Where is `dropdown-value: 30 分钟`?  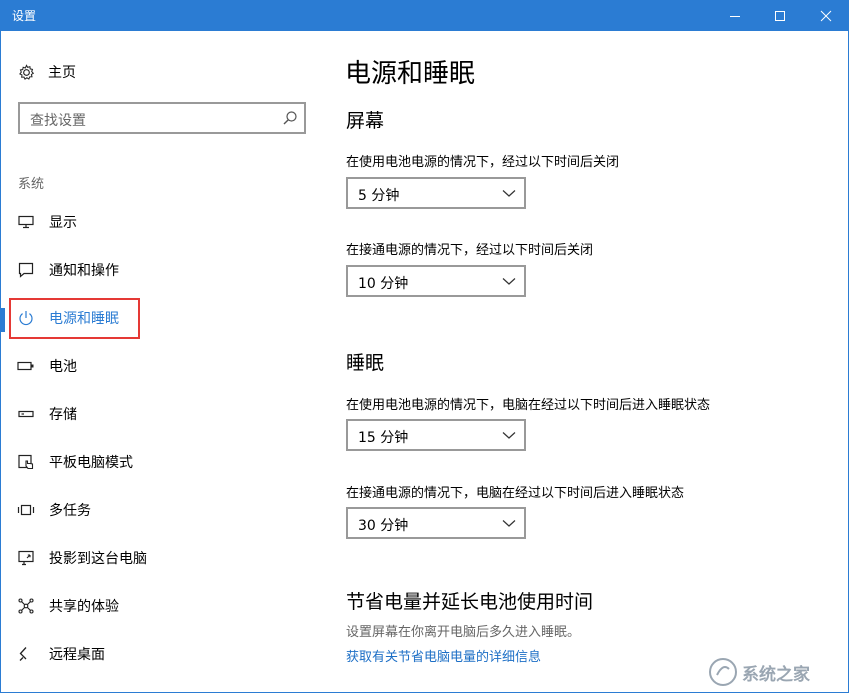
dropdown-value: 30 分钟 is located at coordinates (383, 525).